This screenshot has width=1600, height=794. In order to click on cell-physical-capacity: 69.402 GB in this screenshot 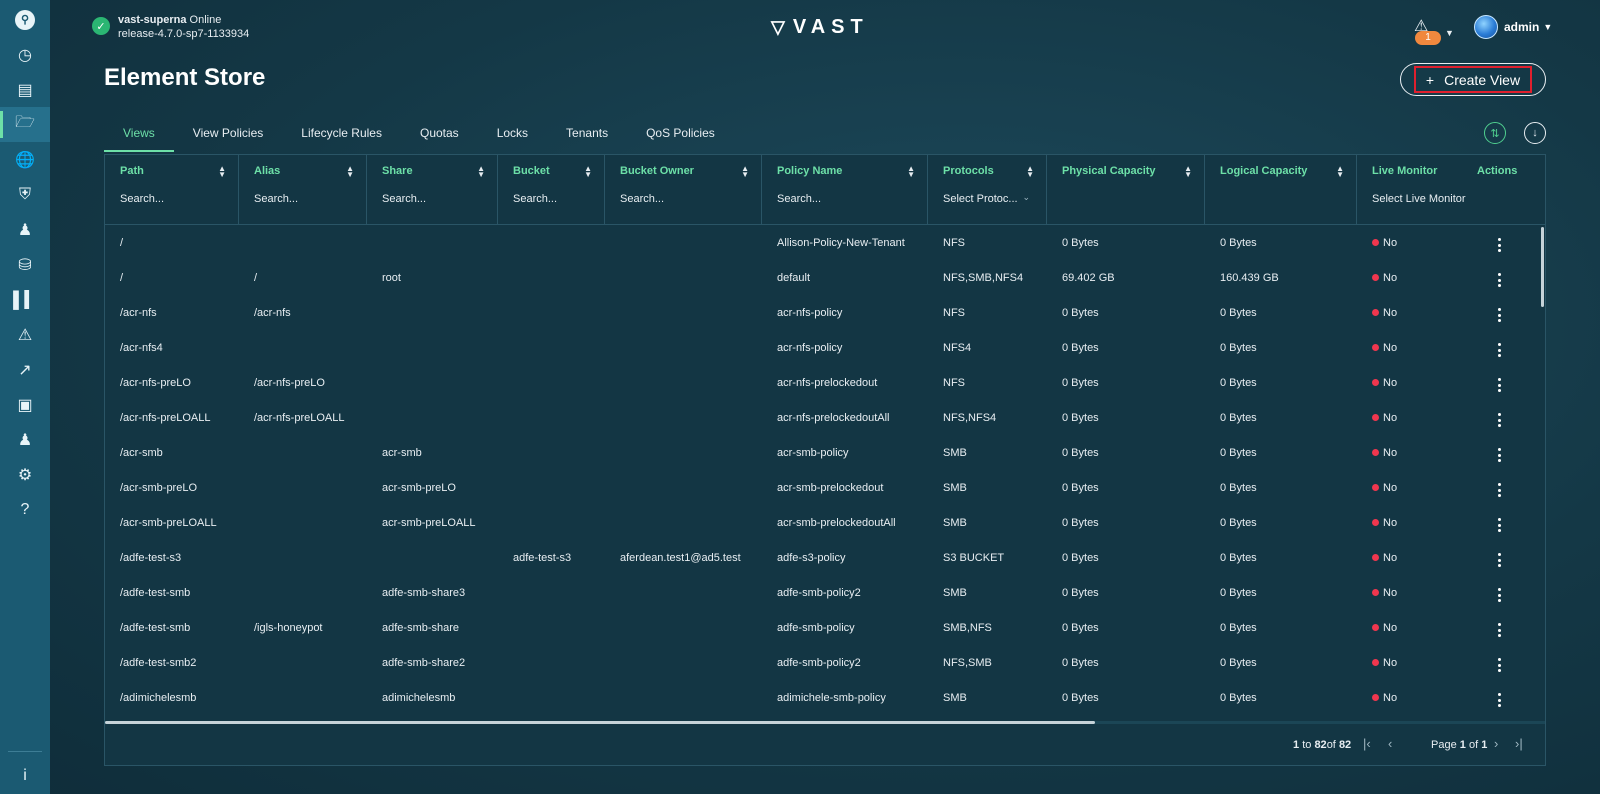, I will do `click(1088, 278)`.